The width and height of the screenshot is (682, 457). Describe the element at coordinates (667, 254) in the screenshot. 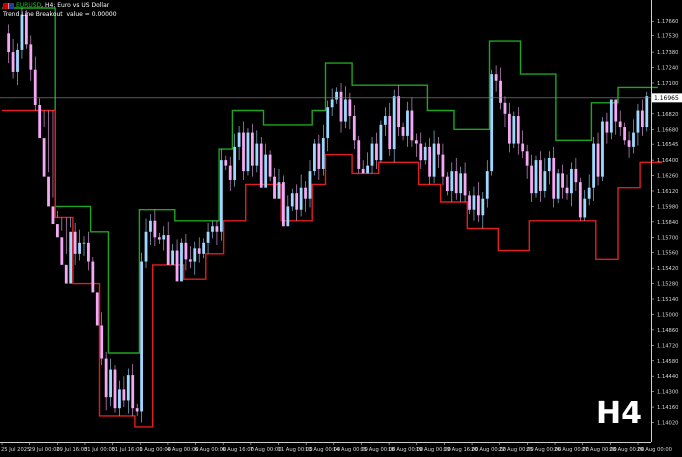

I see `price-tick-label: 1.15560` at that location.